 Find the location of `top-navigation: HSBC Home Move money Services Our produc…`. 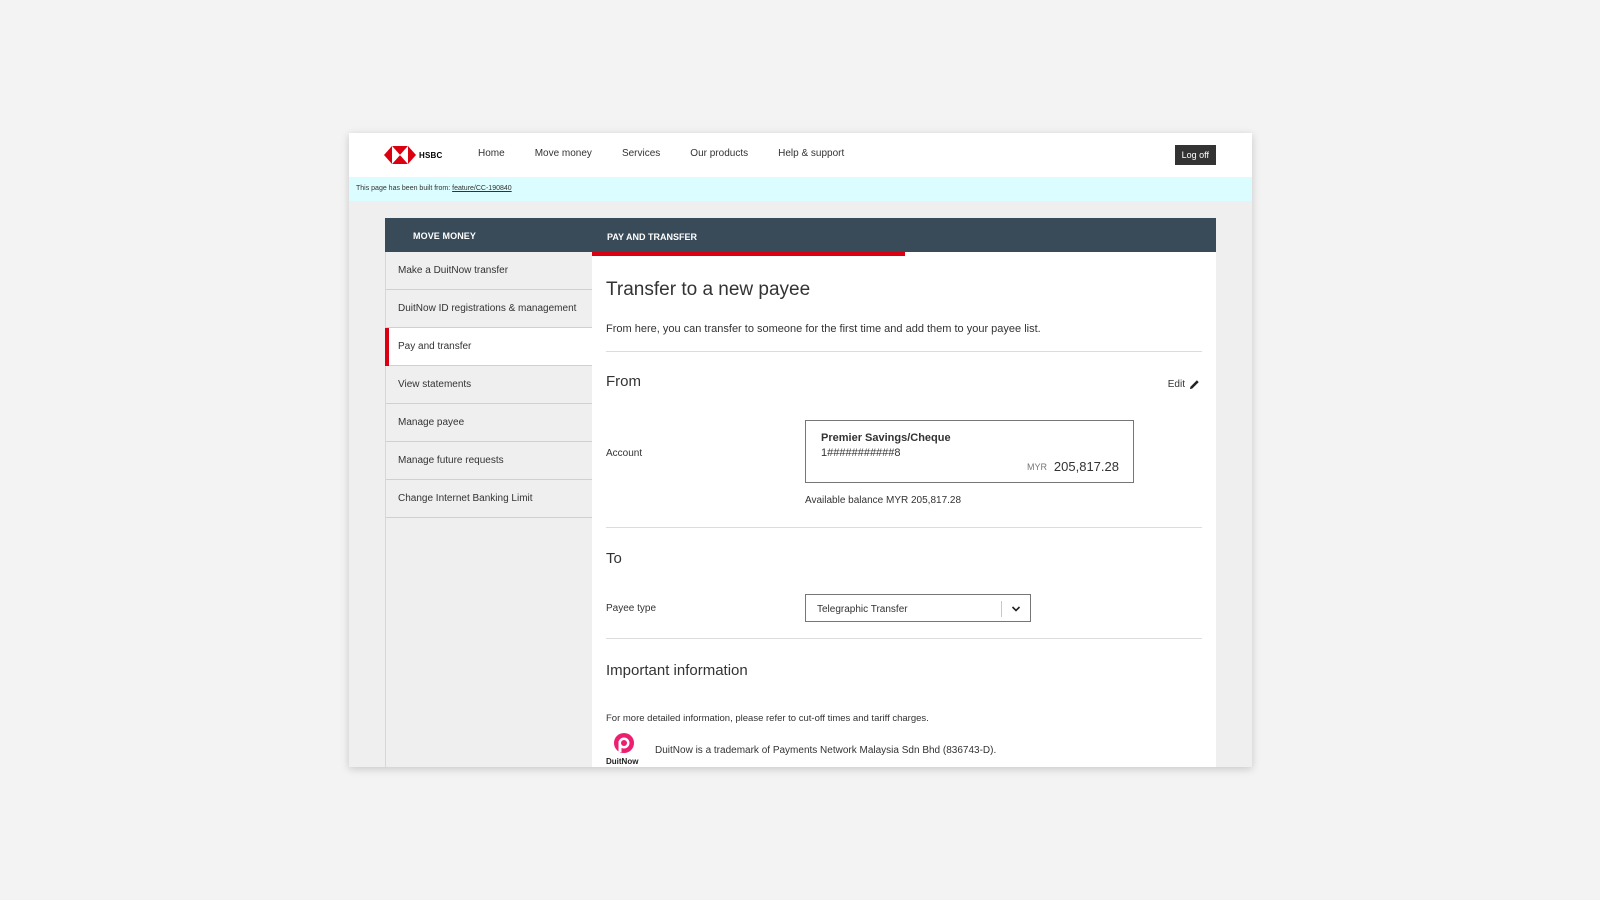

top-navigation: HSBC Home Move money Services Our produc… is located at coordinates (800, 155).